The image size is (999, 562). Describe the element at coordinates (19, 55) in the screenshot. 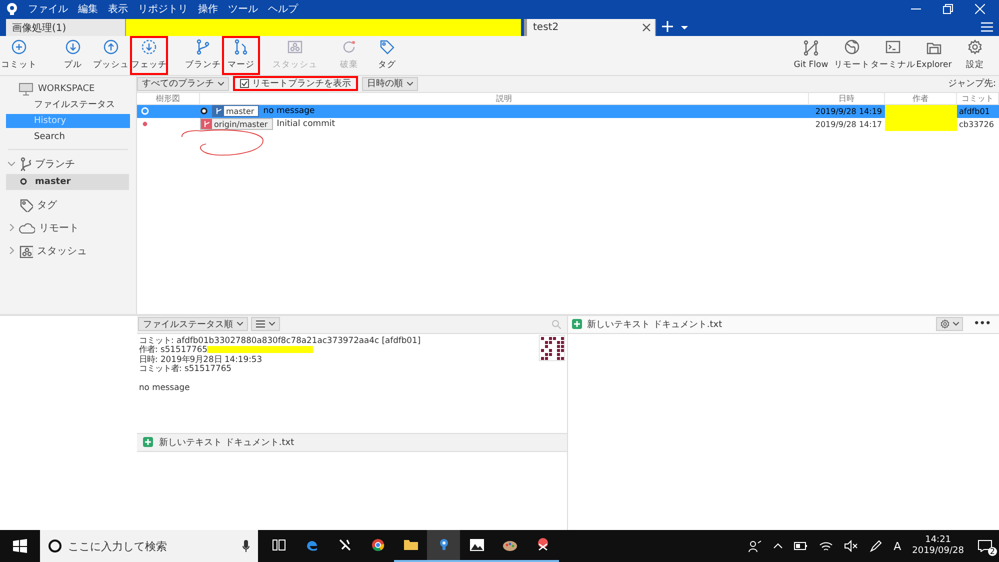

I see `toolbar-button: コミット` at that location.